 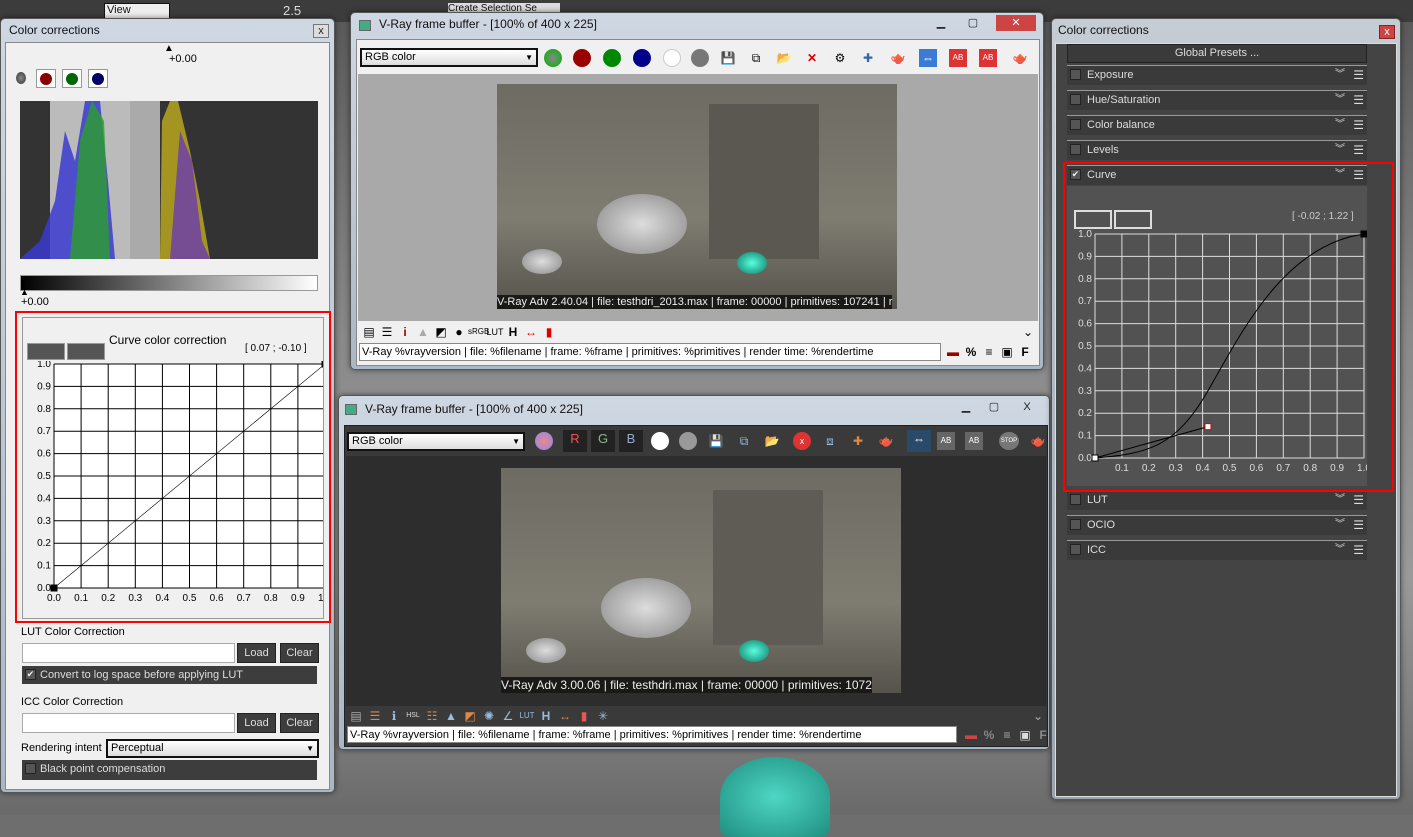 What do you see at coordinates (1016, 23) in the screenshot?
I see `close-icon: ✕` at bounding box center [1016, 23].